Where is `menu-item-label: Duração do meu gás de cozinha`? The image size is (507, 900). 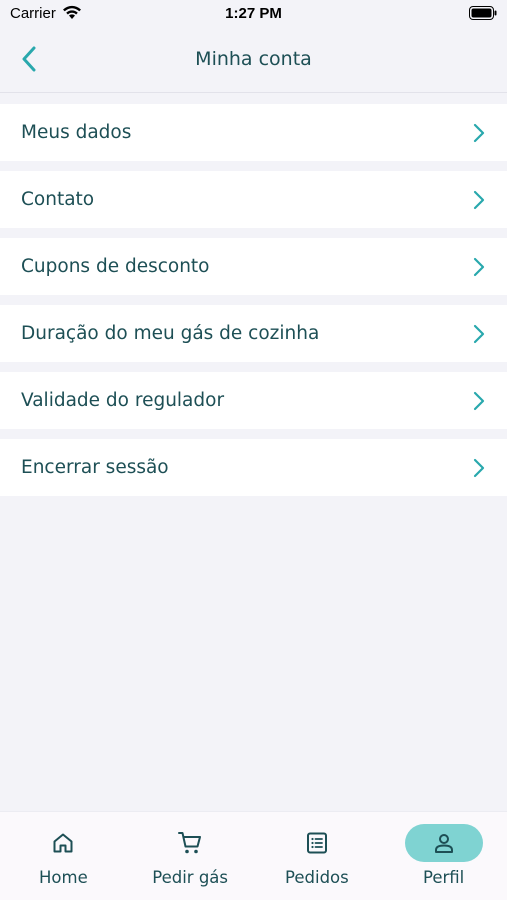
menu-item-label: Duração do meu gás de cozinha is located at coordinates (170, 333).